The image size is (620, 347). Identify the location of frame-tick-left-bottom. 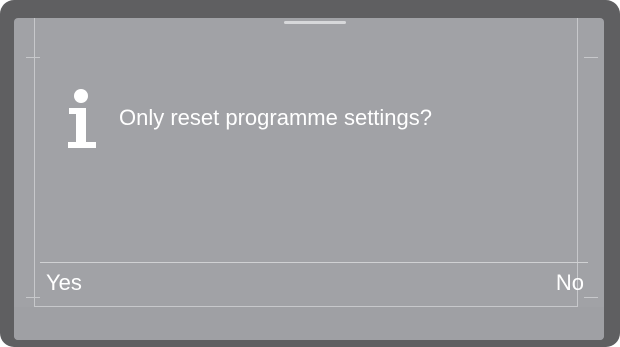
(33, 297).